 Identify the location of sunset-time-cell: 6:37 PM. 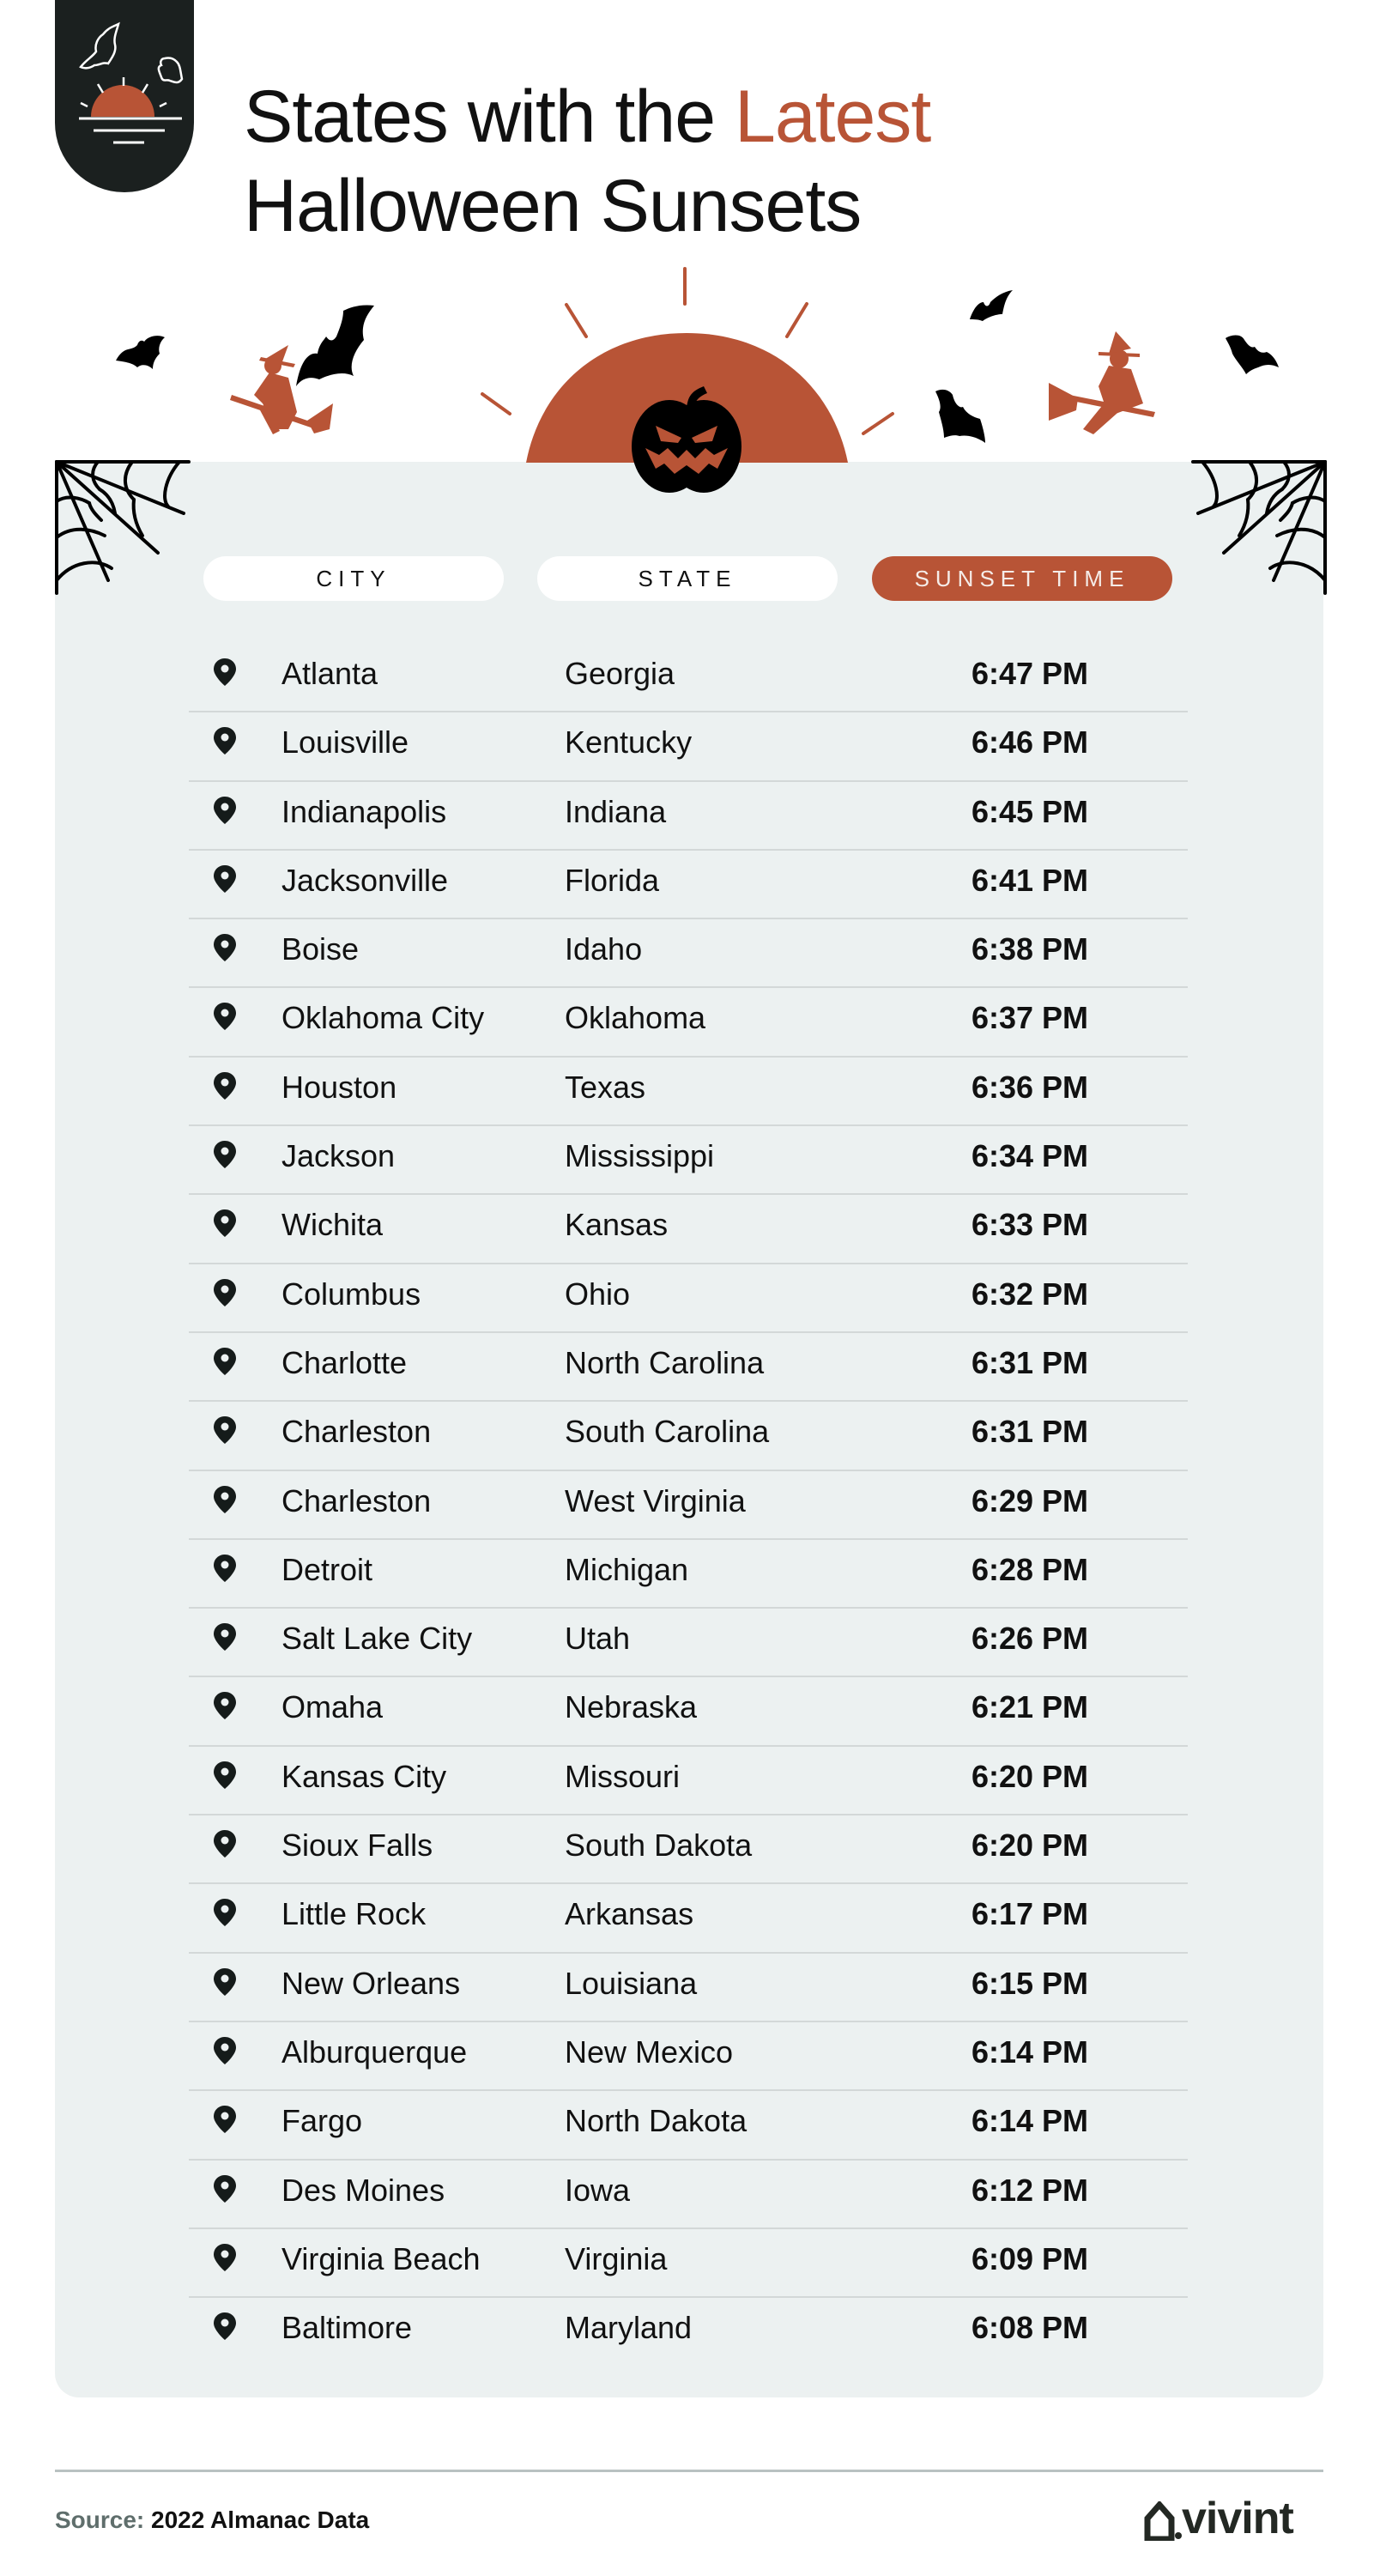
(1030, 1018).